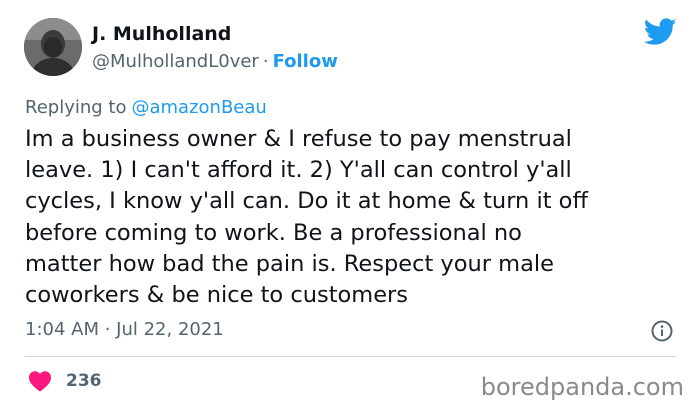  Describe the element at coordinates (305, 61) in the screenshot. I see `follow-button: Follow` at that location.